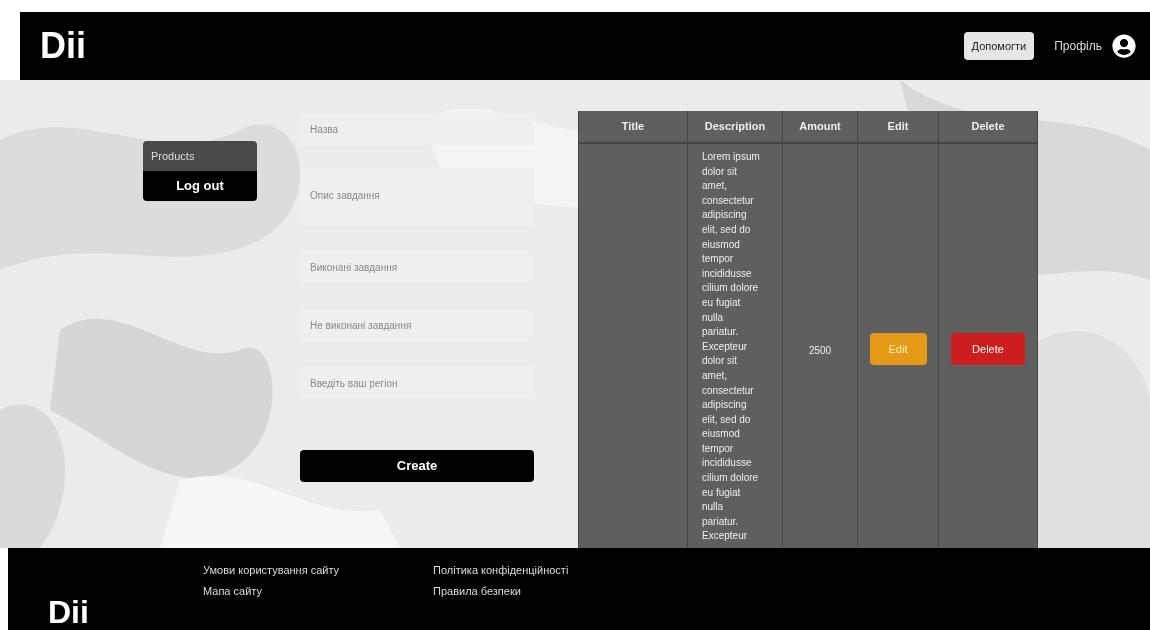 The height and width of the screenshot is (630, 1150). What do you see at coordinates (820, 350) in the screenshot?
I see `amount-text: 2500` at bounding box center [820, 350].